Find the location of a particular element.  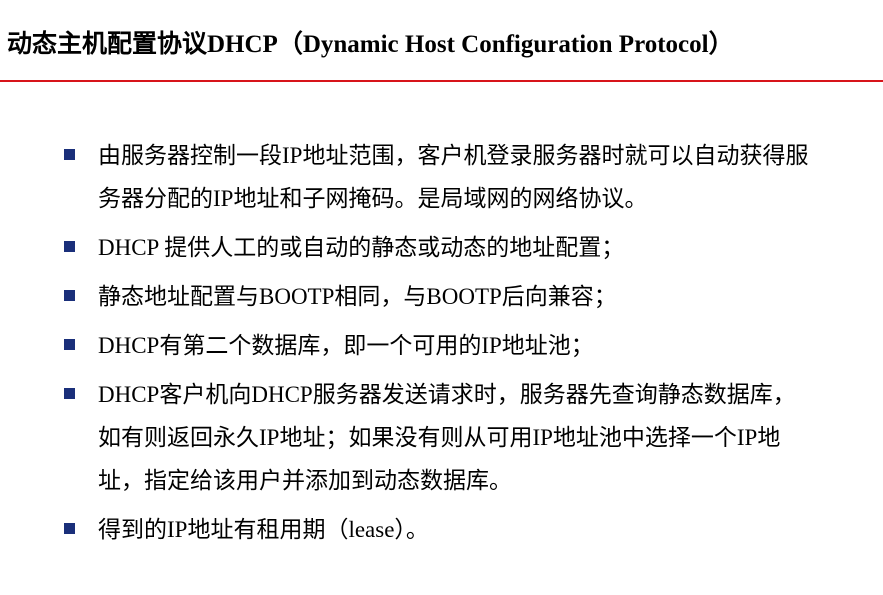

bullet-text: DHCP有第二个数据库，即一个可用的IP地址池； is located at coordinates (346, 345).